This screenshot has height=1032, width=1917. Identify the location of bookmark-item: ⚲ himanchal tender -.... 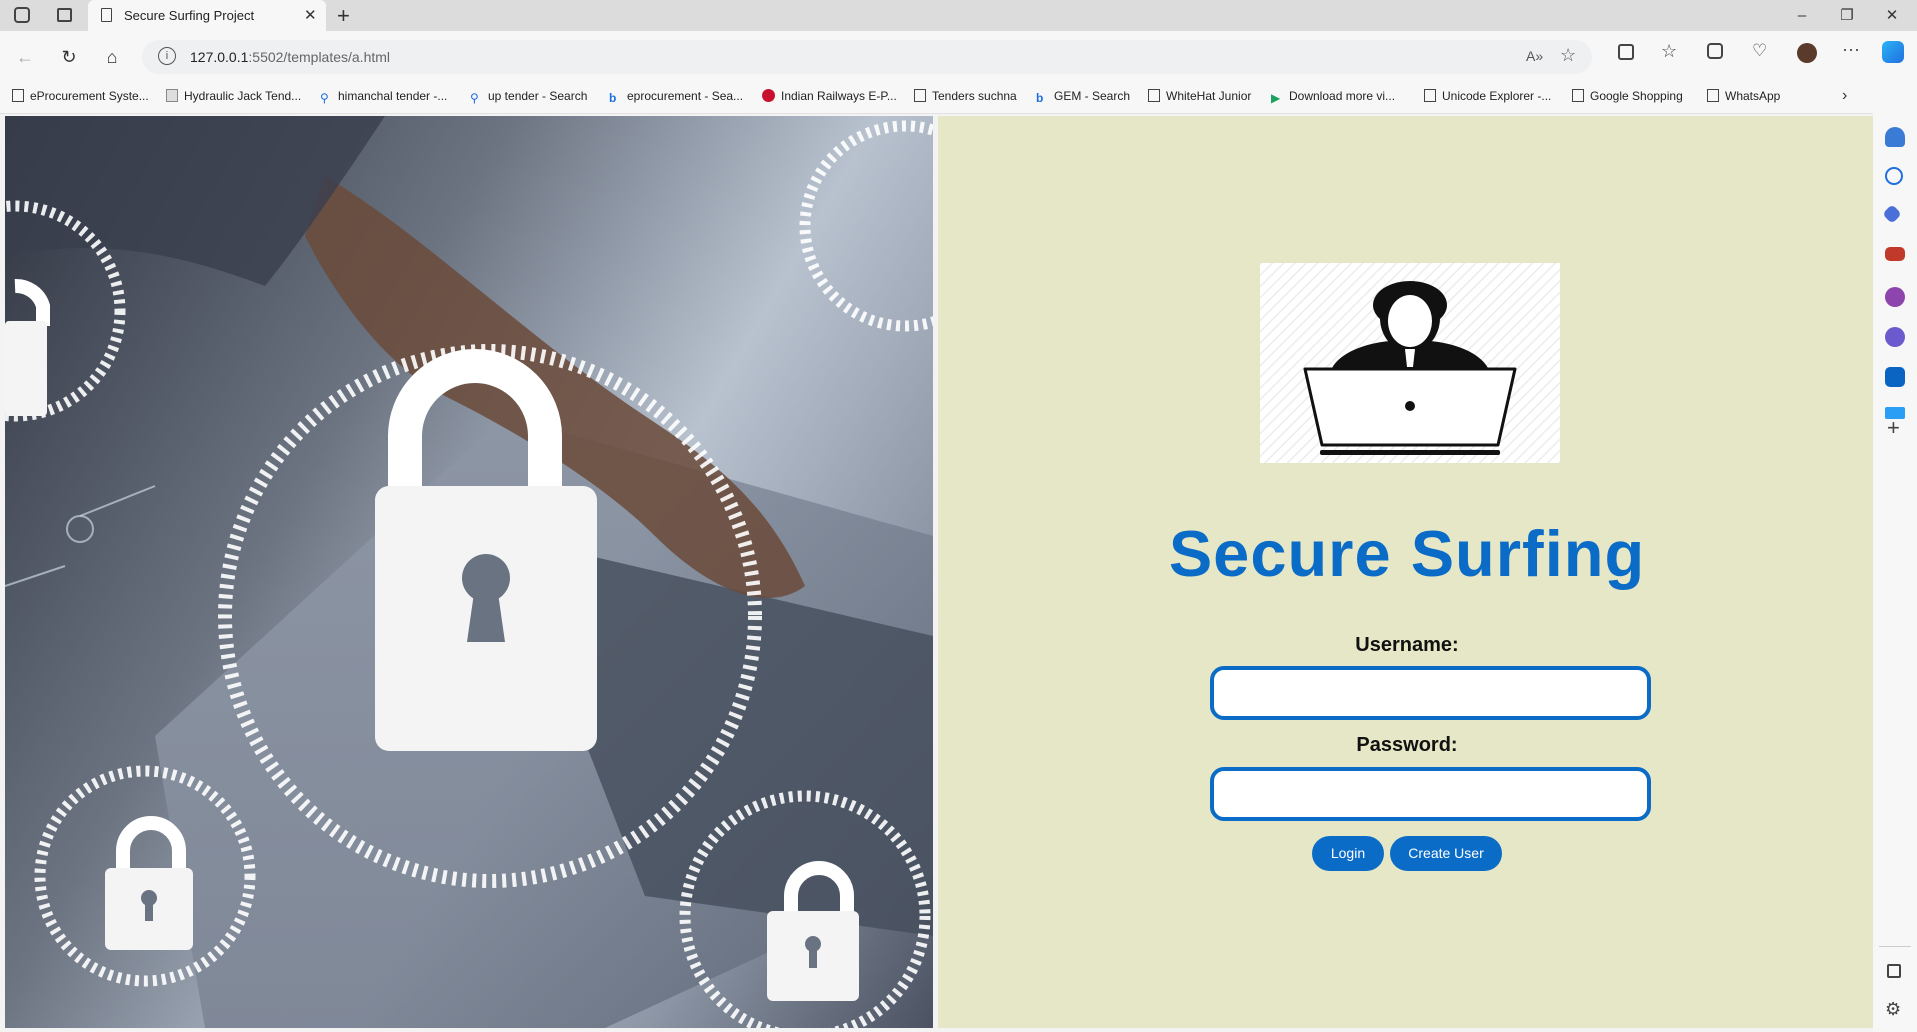
(384, 97).